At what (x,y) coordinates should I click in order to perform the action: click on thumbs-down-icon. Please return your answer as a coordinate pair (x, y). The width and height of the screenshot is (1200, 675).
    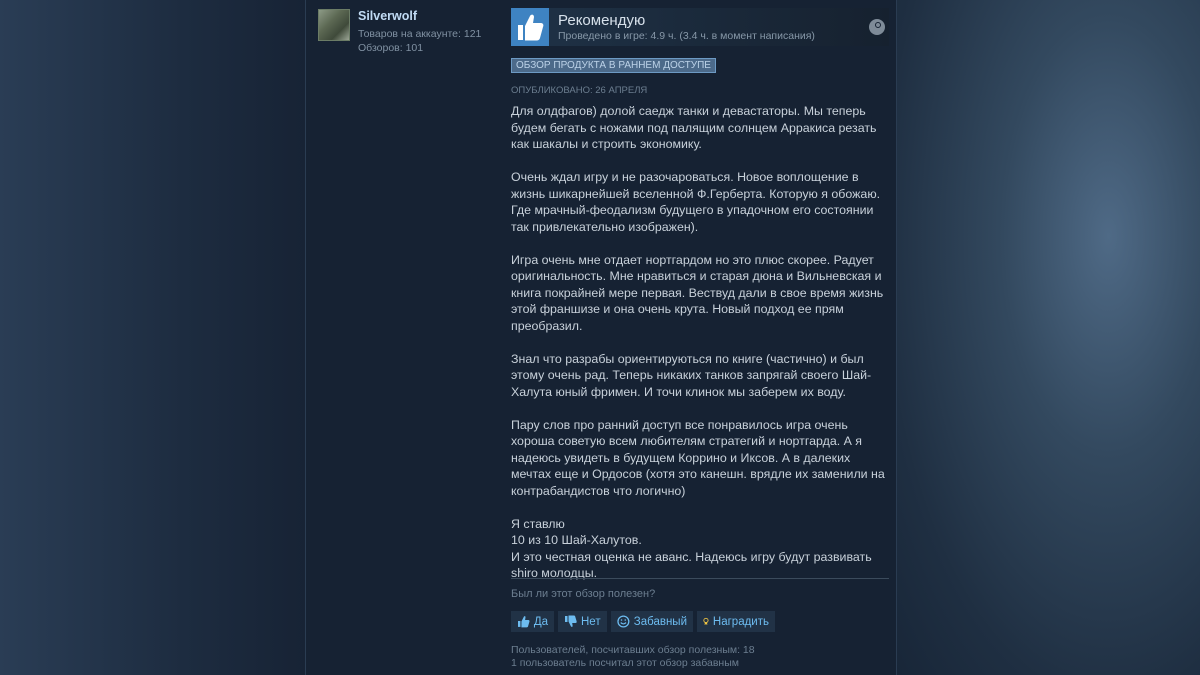
    Looking at the image, I should click on (571, 621).